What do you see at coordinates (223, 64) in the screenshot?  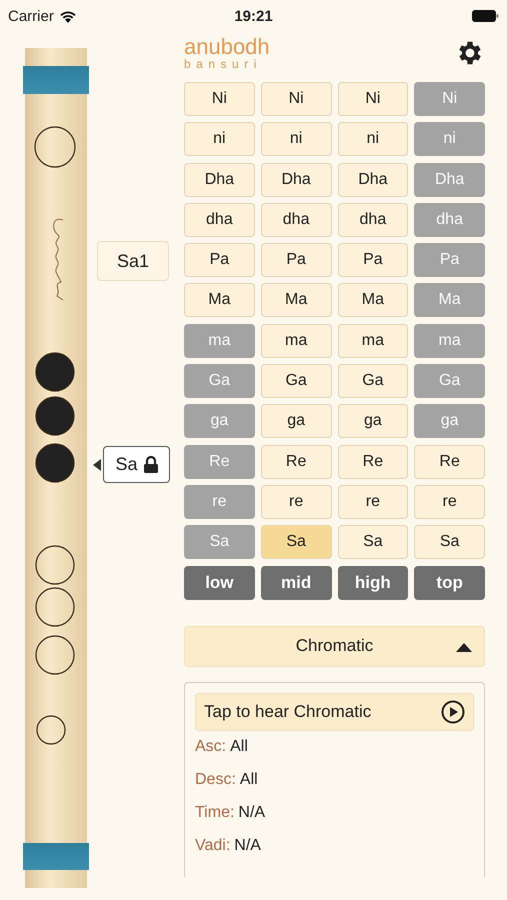 I see `logo-subtext: bansuri` at bounding box center [223, 64].